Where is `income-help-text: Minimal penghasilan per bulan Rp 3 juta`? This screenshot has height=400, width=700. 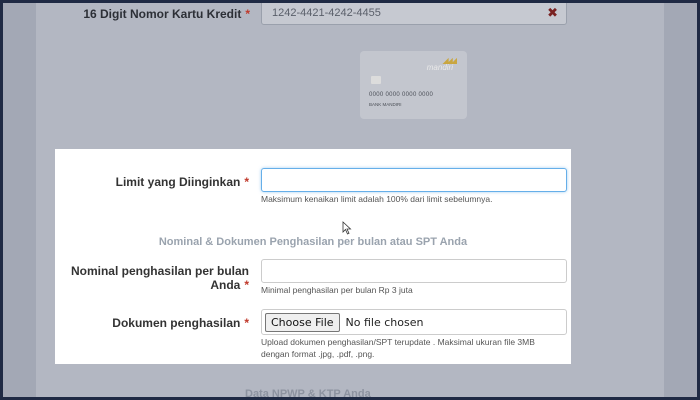
income-help-text: Minimal penghasilan per bulan Rp 3 juta is located at coordinates (337, 290).